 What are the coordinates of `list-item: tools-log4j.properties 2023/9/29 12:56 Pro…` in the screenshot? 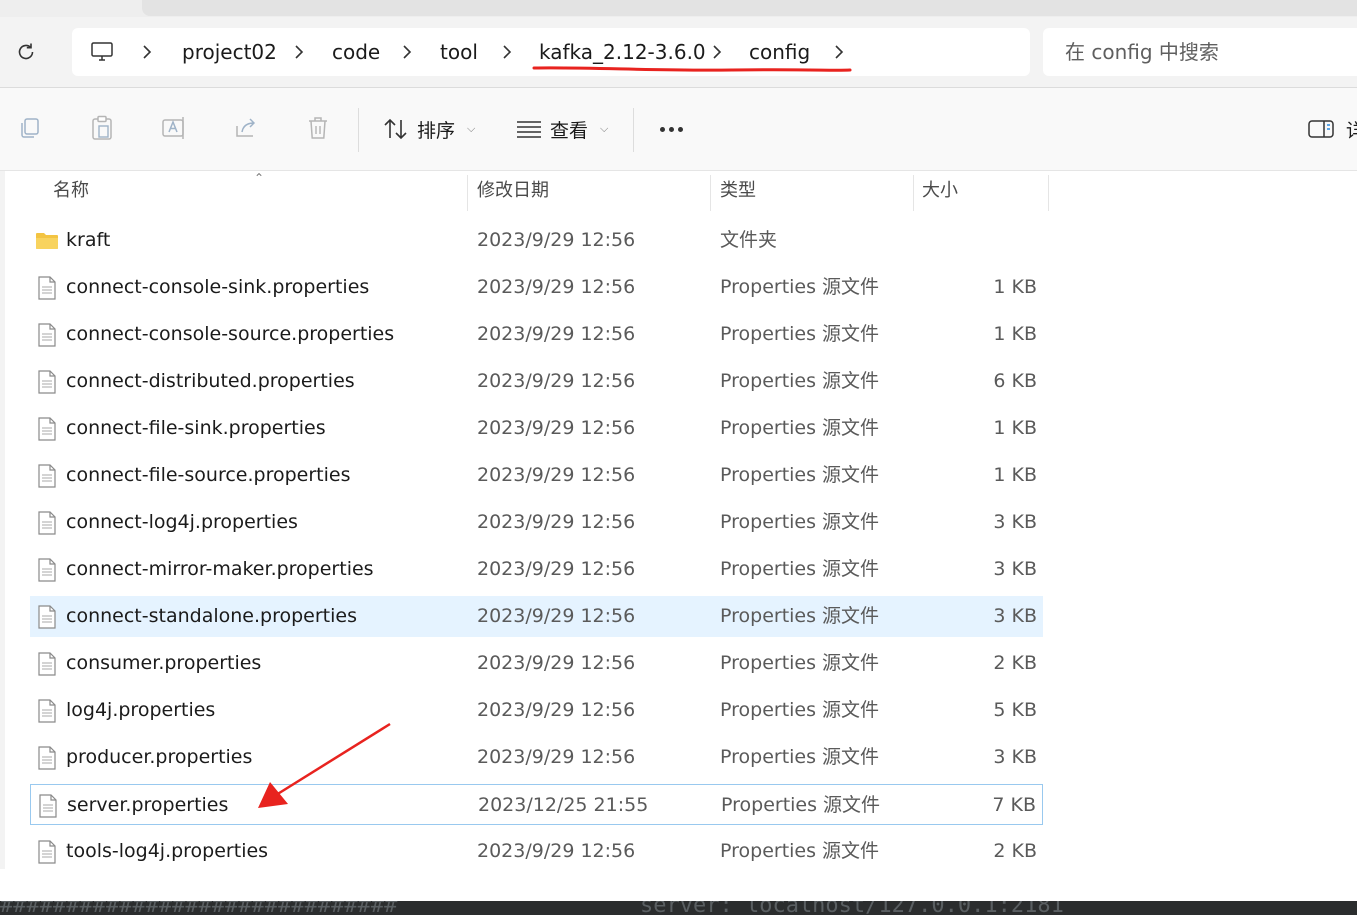 It's located at (536, 851).